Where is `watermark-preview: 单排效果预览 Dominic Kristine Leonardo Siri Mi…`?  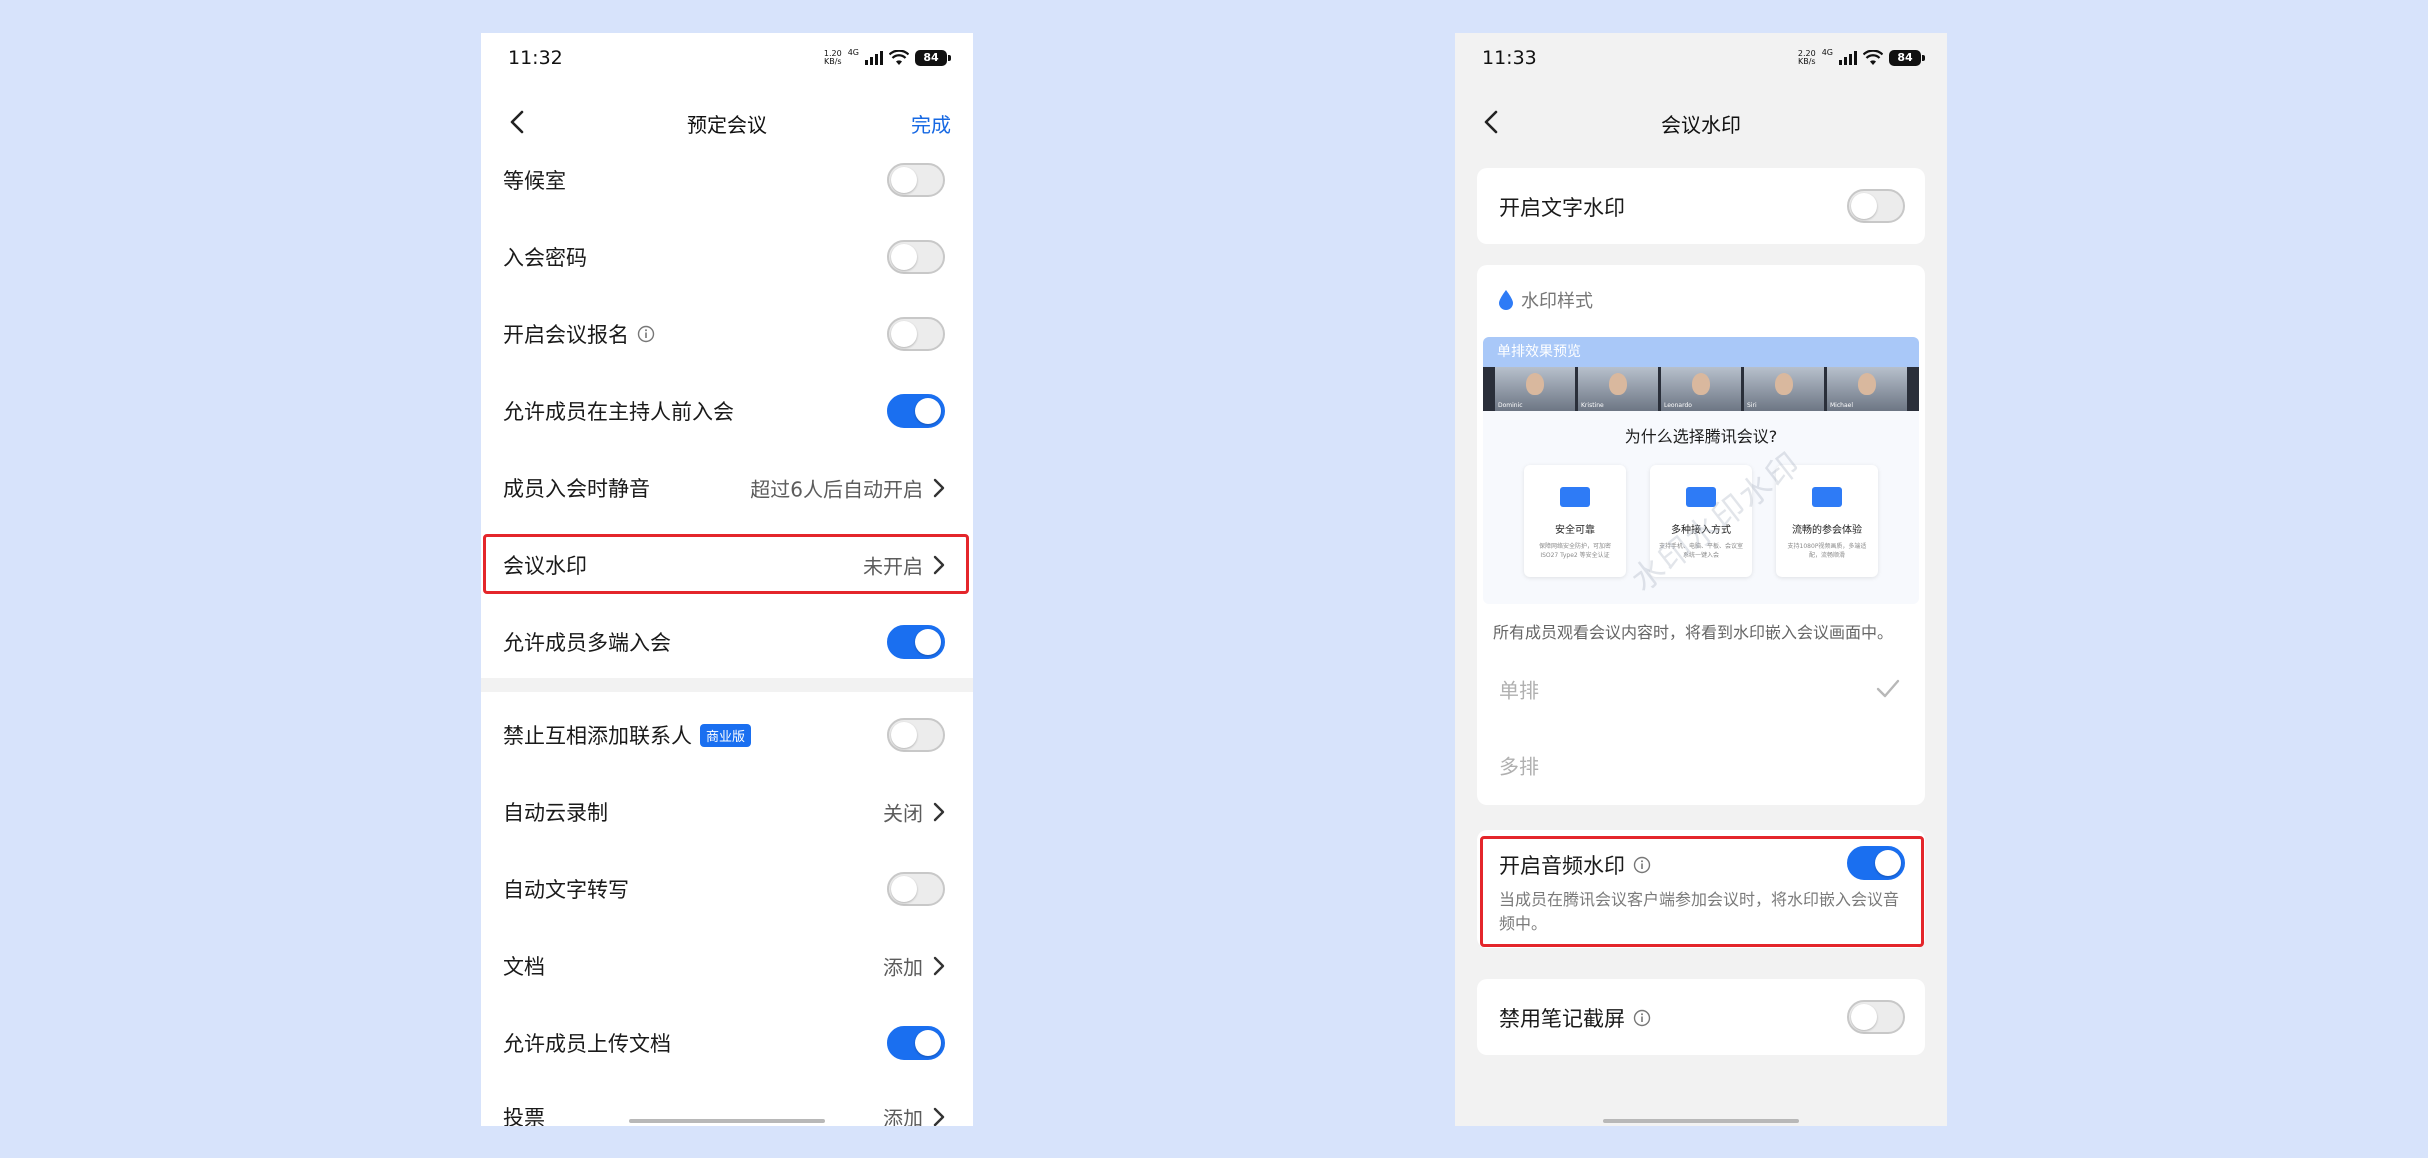 watermark-preview: 单排效果预览 Dominic Kristine Leonardo Siri Mi… is located at coordinates (1701, 470).